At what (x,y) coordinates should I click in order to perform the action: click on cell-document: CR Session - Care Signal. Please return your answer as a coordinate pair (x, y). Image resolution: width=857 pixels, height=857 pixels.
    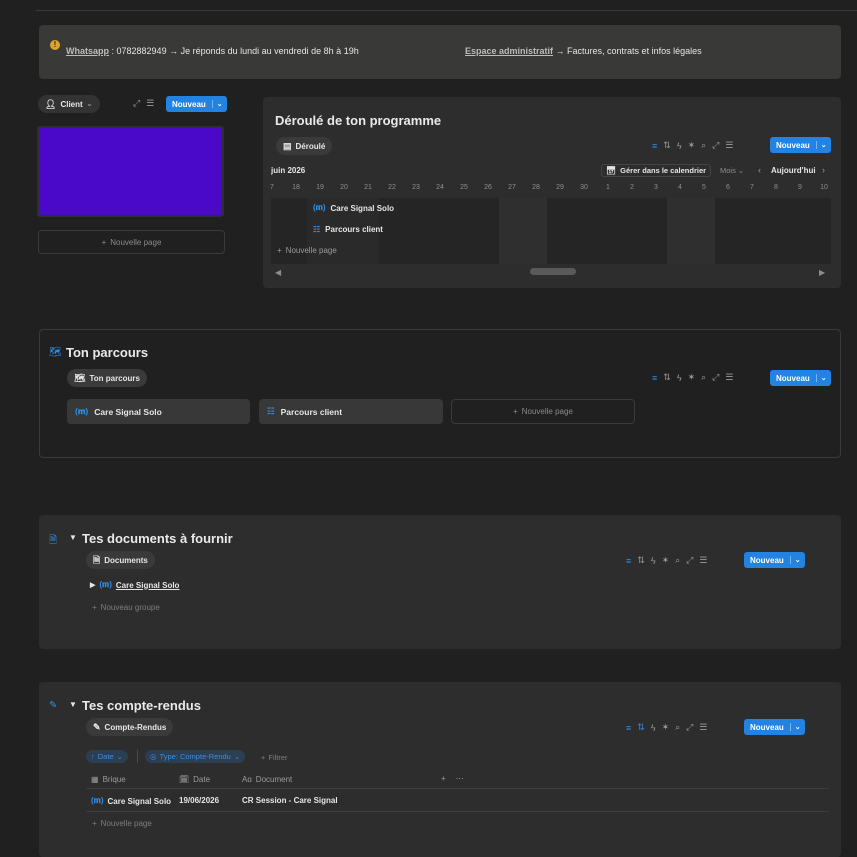
    Looking at the image, I should click on (290, 800).